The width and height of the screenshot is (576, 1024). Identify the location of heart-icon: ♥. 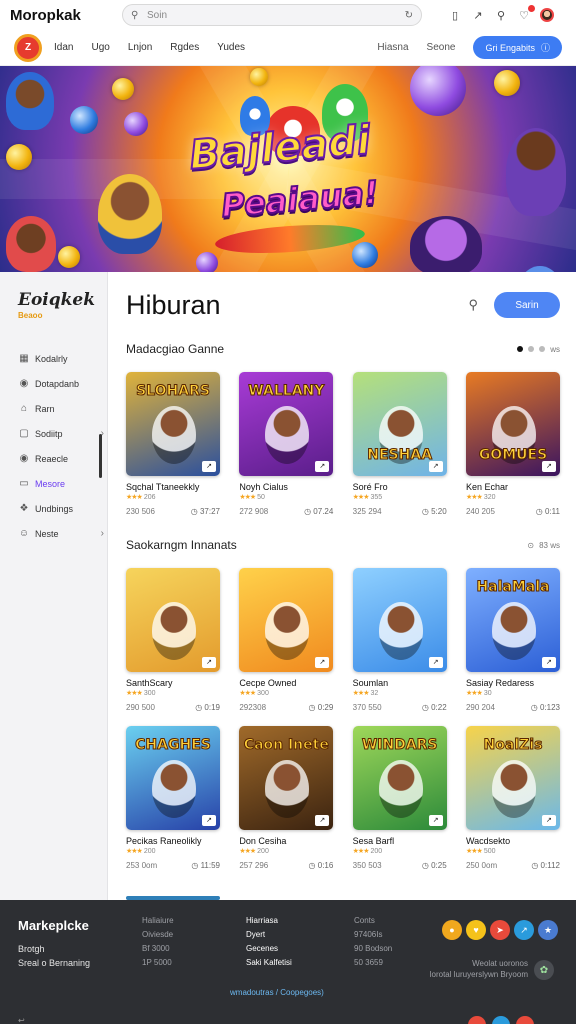
(476, 930).